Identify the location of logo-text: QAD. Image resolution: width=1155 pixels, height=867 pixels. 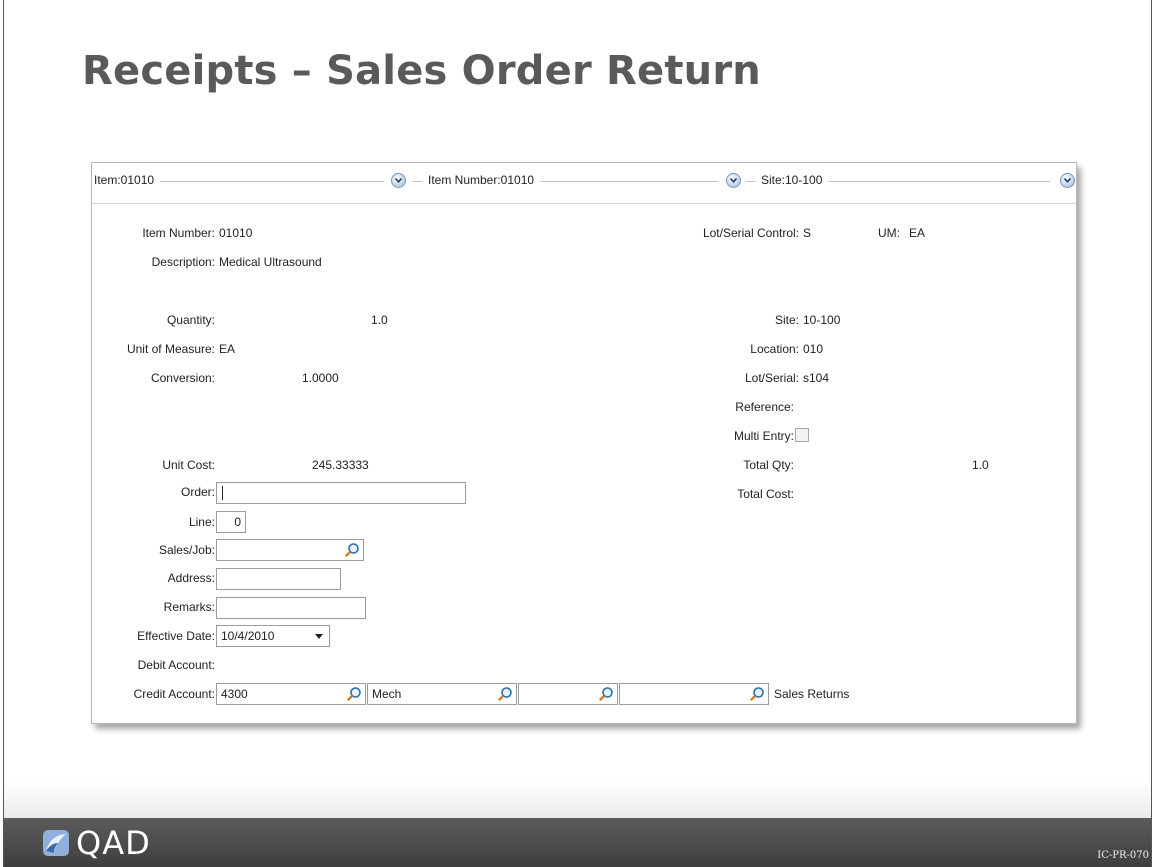
(113, 843).